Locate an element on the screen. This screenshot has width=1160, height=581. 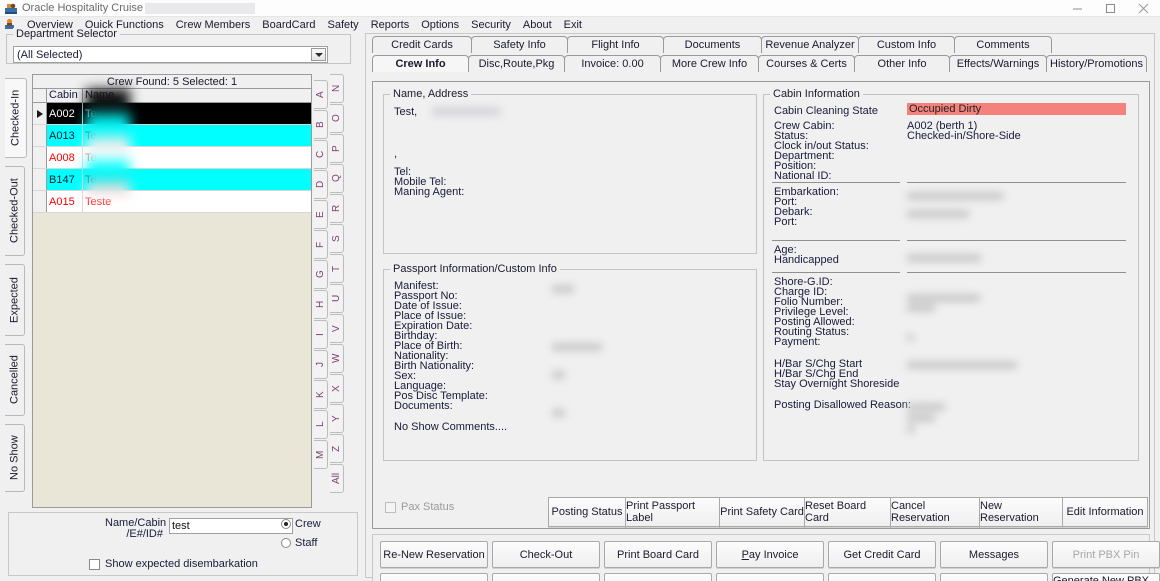
crew-grid-col-cabin: Cabin is located at coordinates (65, 95).